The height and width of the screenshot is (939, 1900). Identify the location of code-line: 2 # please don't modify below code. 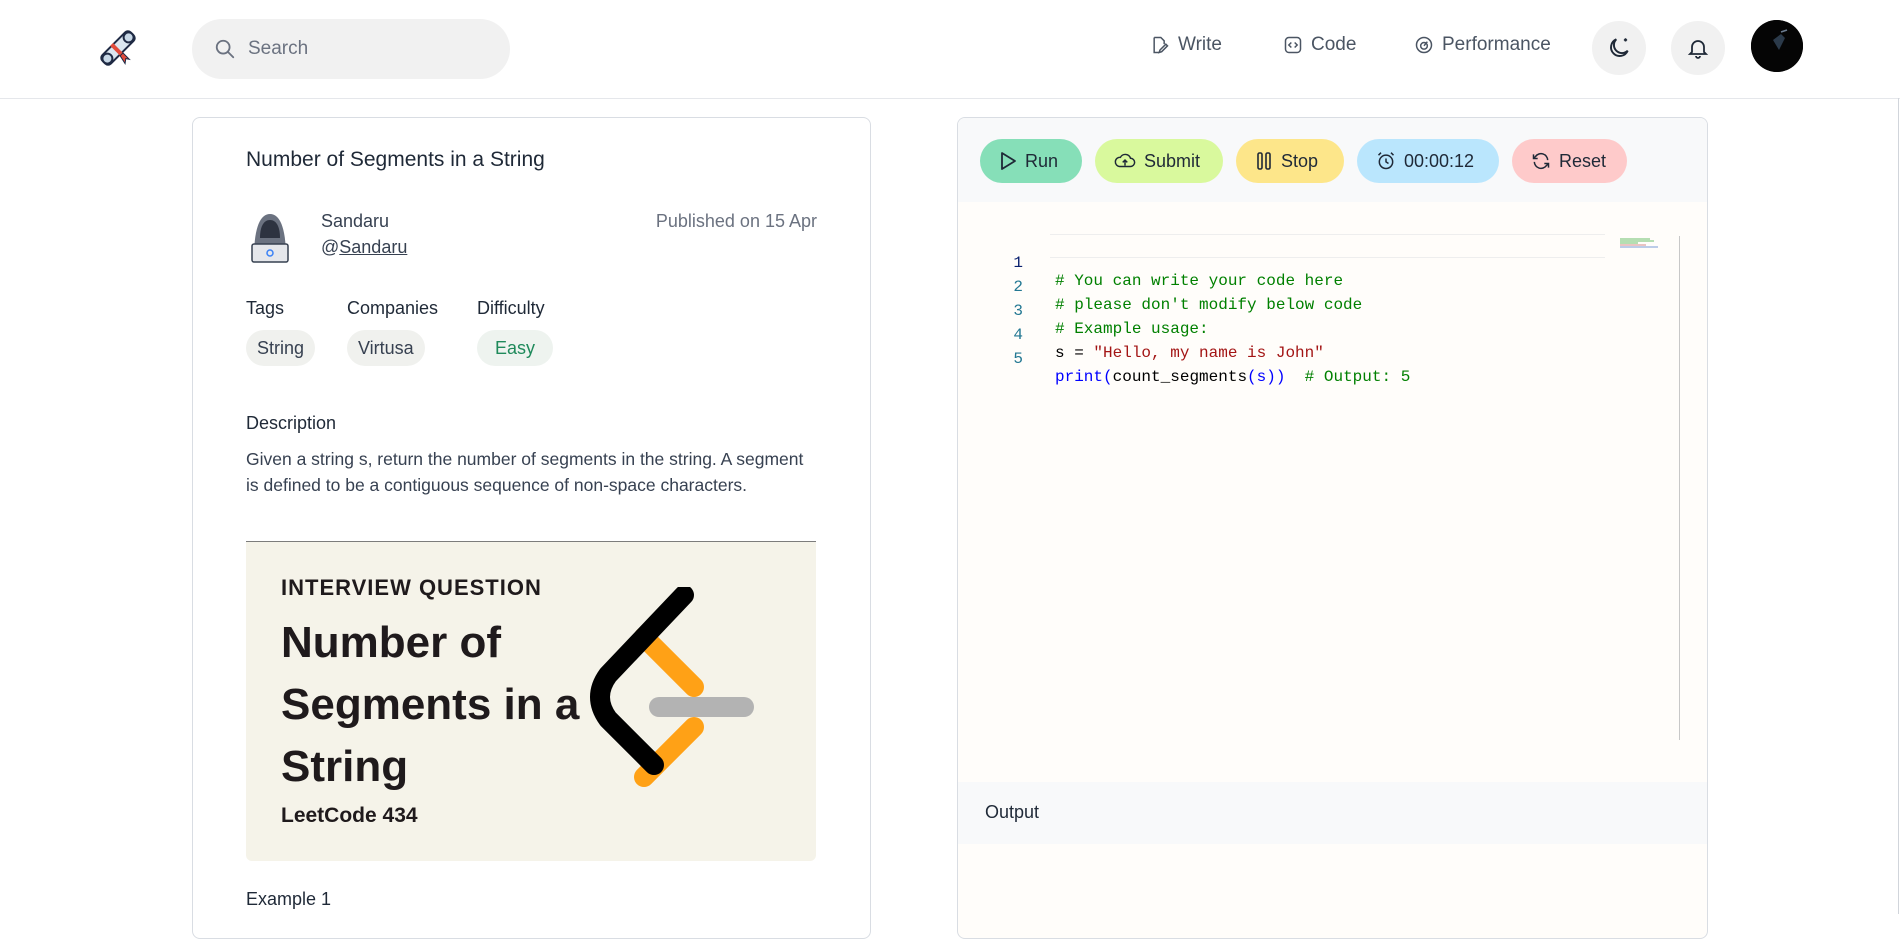
(1160, 287).